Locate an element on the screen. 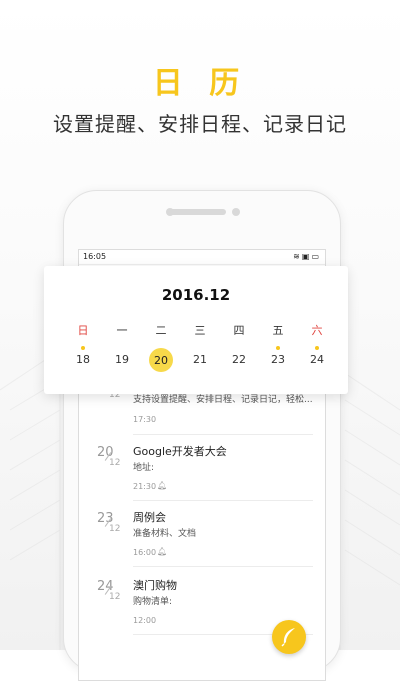 The height and width of the screenshot is (681, 400). weekday-label: 三 is located at coordinates (200, 330).